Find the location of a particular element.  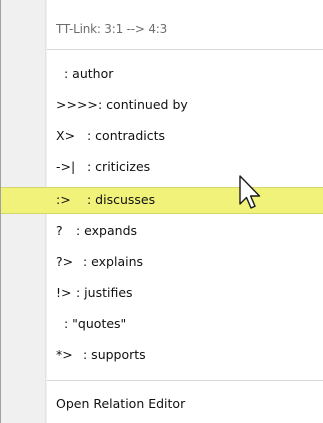

menu-item-label: : author is located at coordinates (89, 73).